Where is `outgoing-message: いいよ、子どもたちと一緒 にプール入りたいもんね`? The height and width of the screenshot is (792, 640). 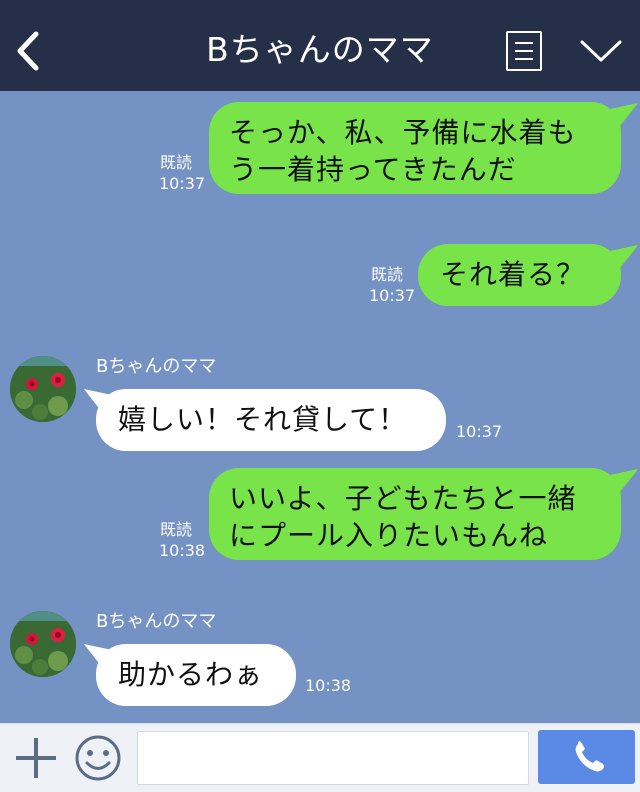 outgoing-message: いいよ、子どもたちと一緒 にプール入りたいもんね is located at coordinates (415, 514).